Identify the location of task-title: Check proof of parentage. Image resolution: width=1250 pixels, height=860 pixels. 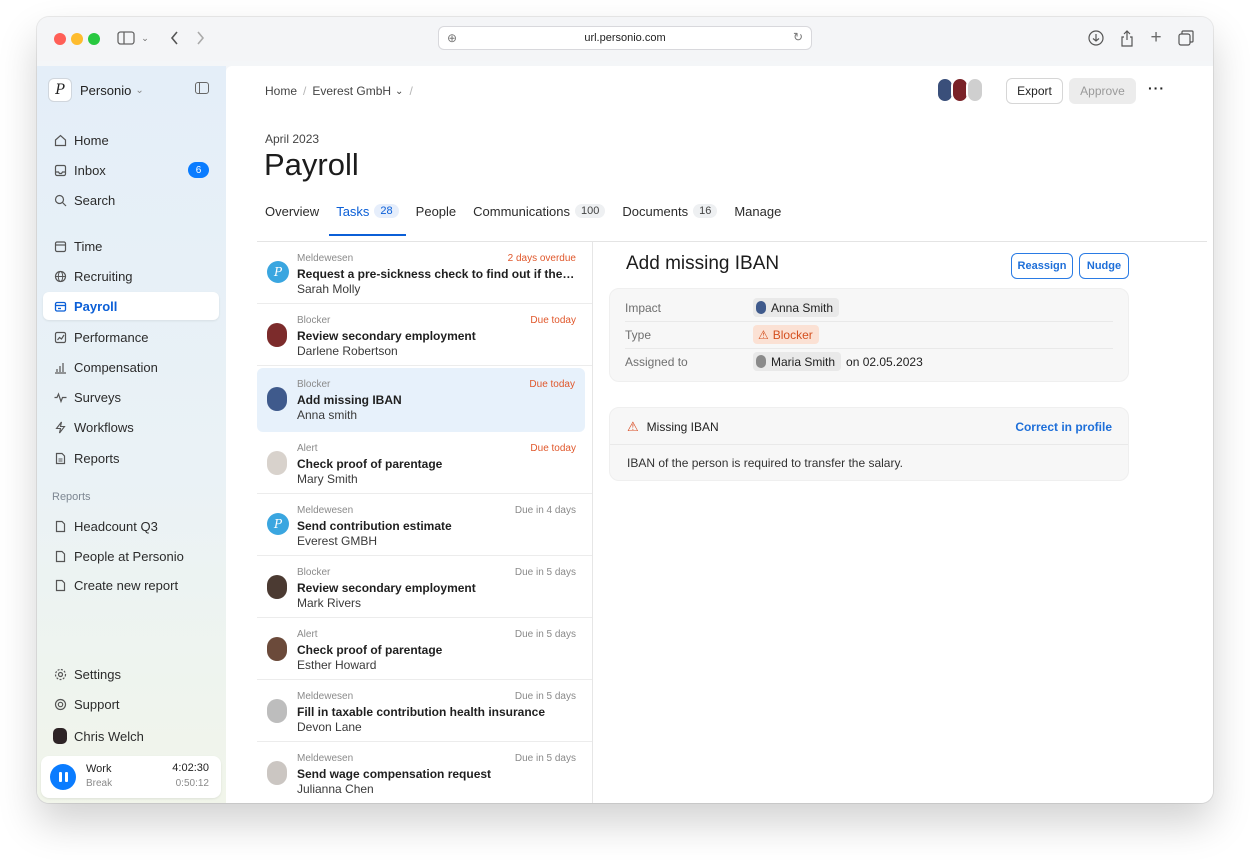
(370, 650).